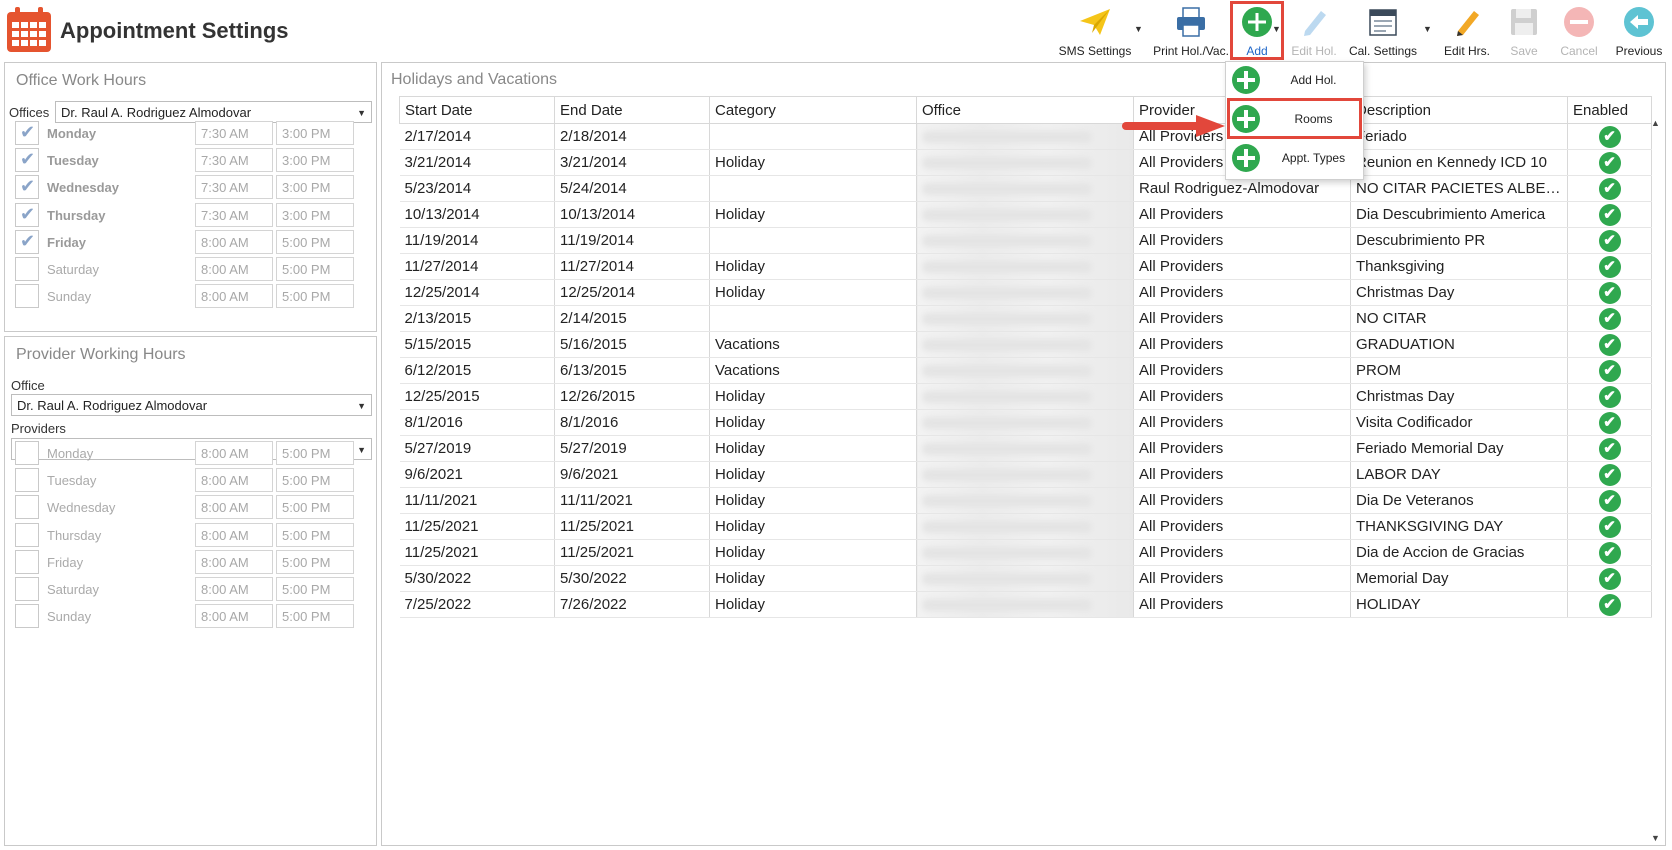  Describe the element at coordinates (1524, 31) in the screenshot. I see `save-button: Save` at that location.